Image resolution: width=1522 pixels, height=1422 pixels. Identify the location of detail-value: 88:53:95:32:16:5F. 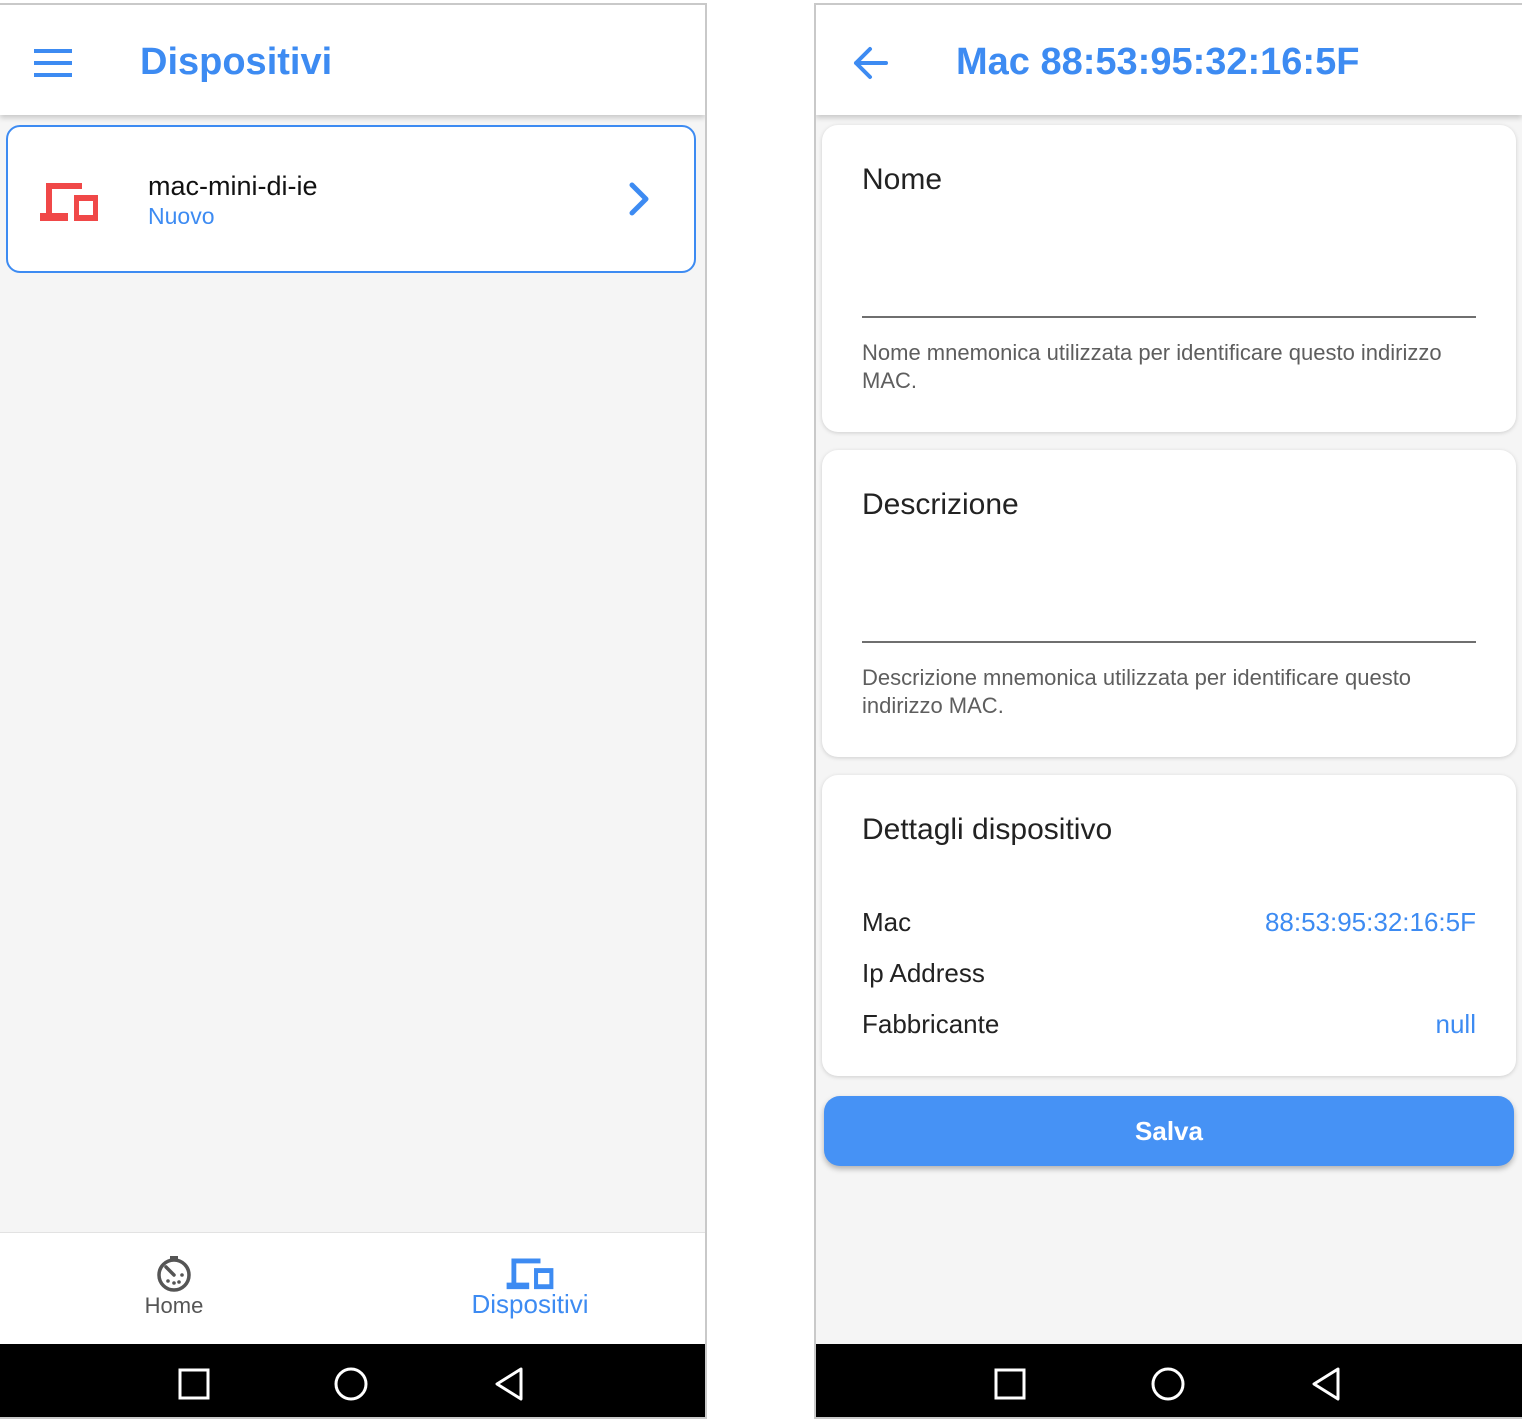
(1370, 922).